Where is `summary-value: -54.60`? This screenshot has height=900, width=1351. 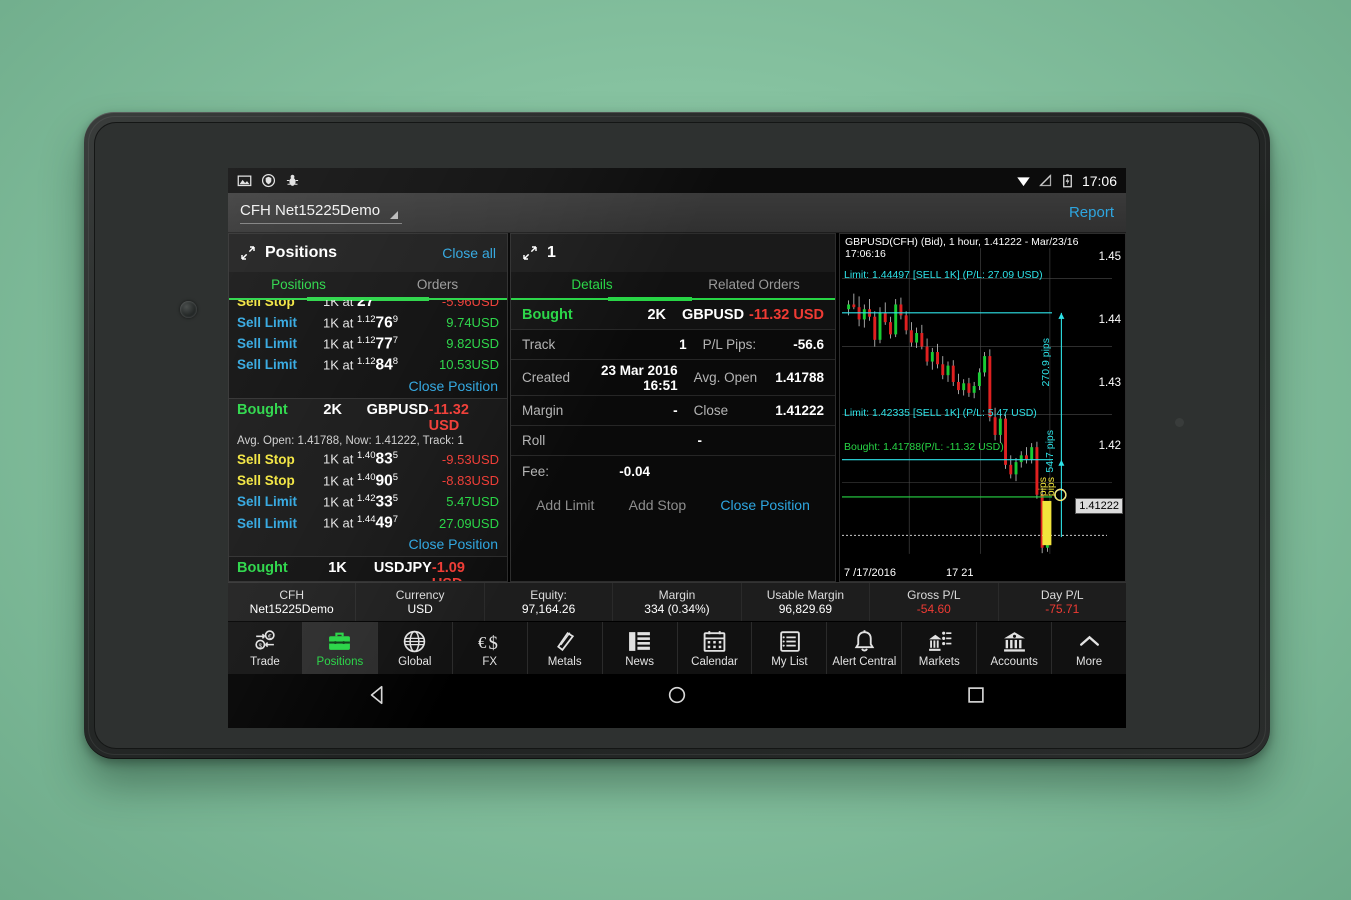
summary-value: -54.60 is located at coordinates (933, 609).